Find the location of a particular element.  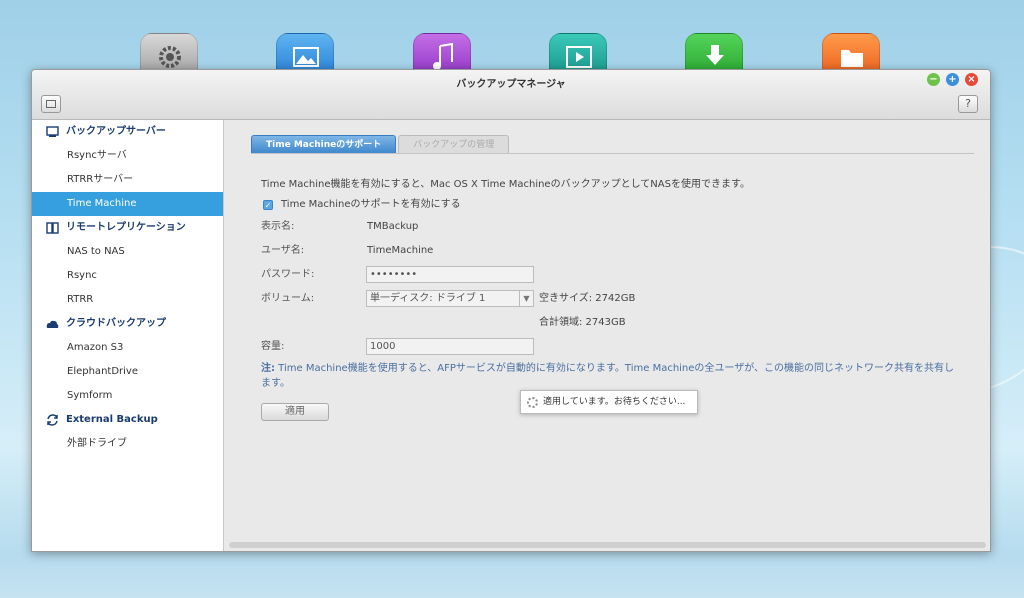

sidebar-section-label: リモートレプリケーション is located at coordinates (126, 227).